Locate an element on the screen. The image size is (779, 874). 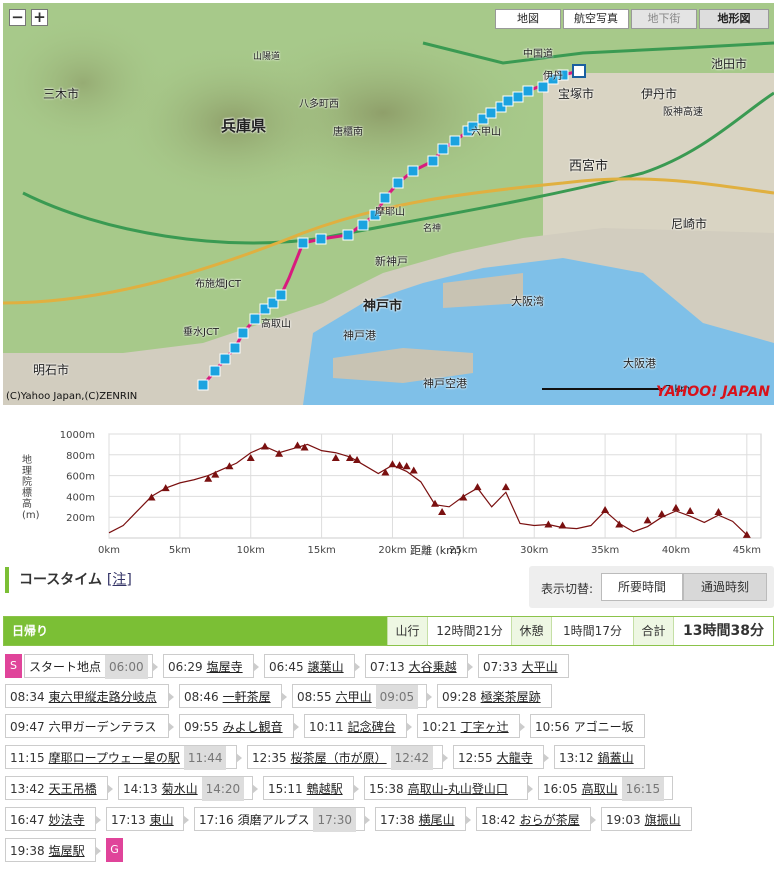
arrival-time: 08:34 is located at coordinates (27, 697).